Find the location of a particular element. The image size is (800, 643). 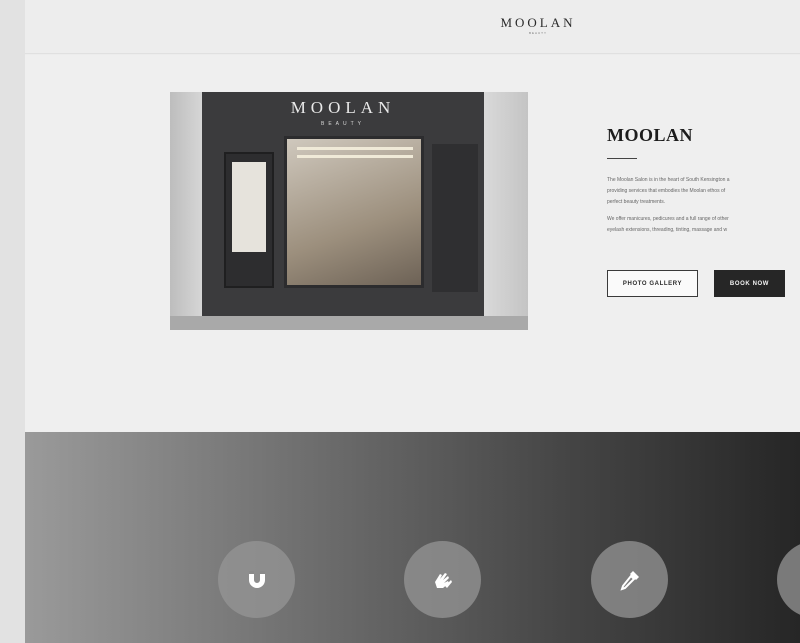

hands-icon is located at coordinates (443, 580).